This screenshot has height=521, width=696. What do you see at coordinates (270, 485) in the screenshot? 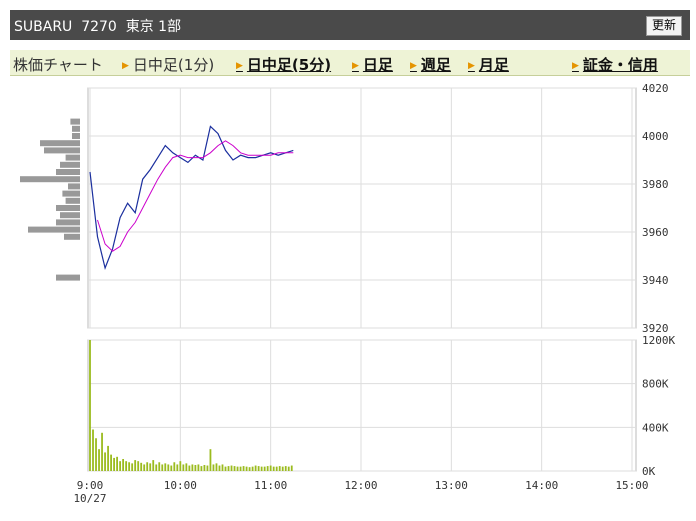
I see `x-tick-label: 11:00` at bounding box center [270, 485].